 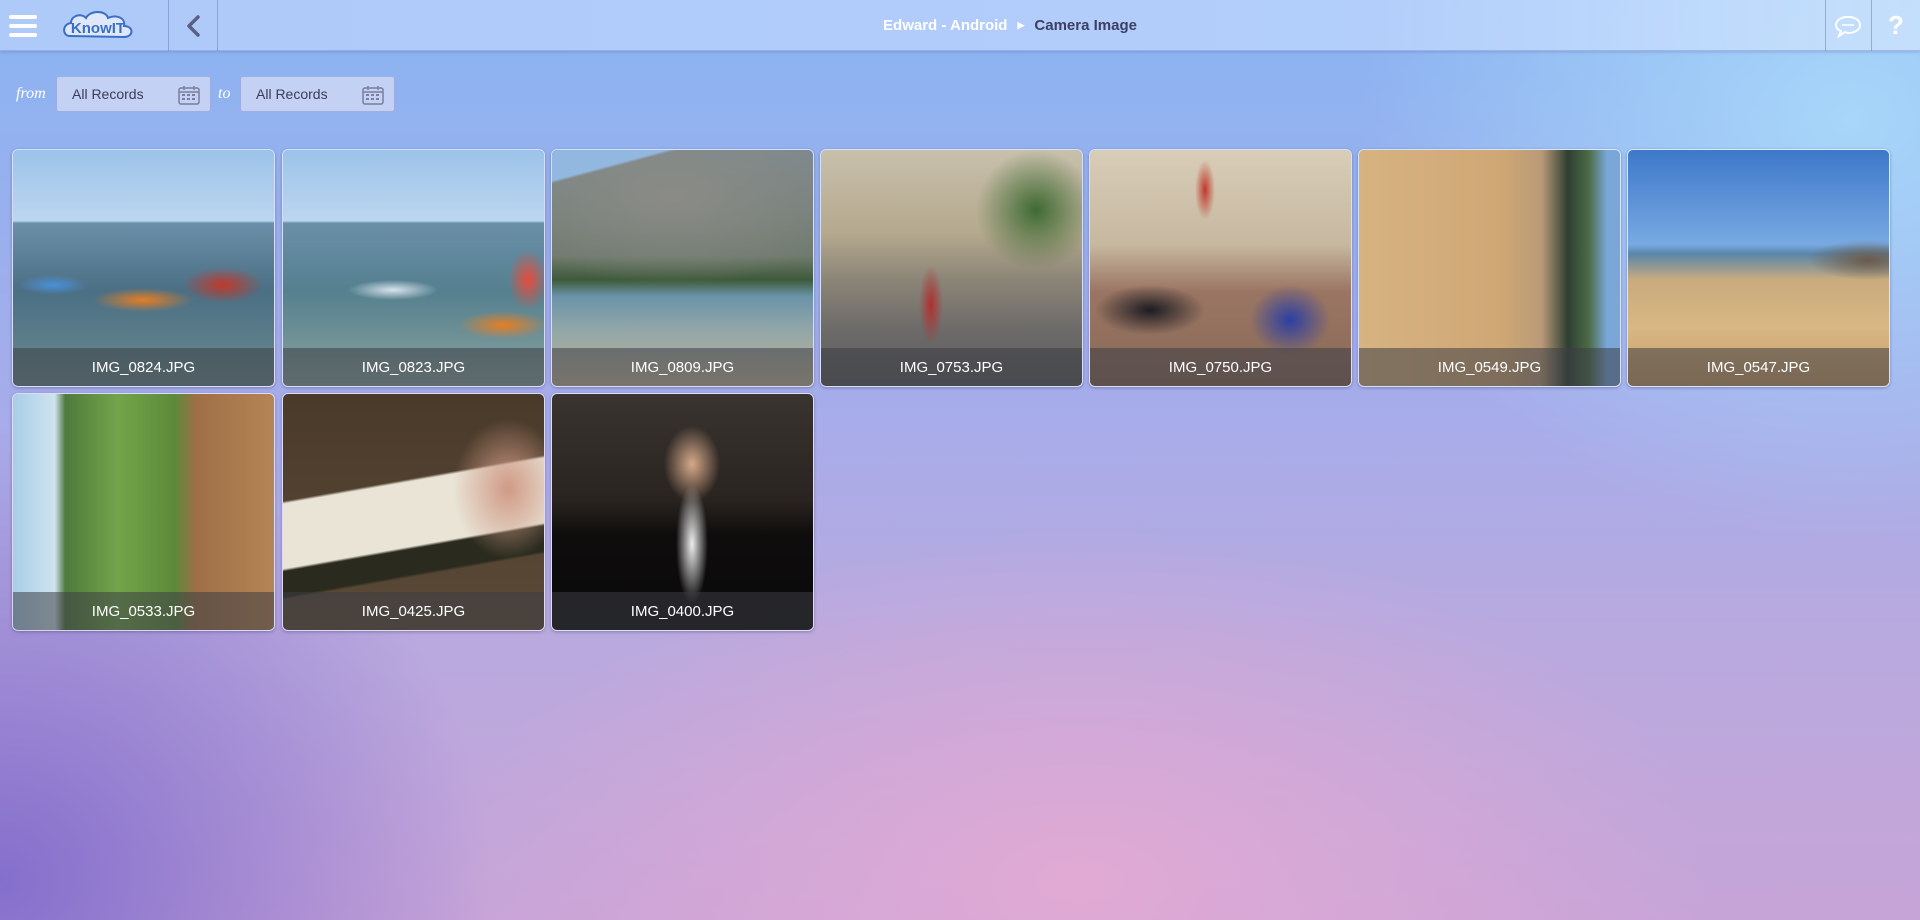 I want to click on to-label: to, so click(x=224, y=93).